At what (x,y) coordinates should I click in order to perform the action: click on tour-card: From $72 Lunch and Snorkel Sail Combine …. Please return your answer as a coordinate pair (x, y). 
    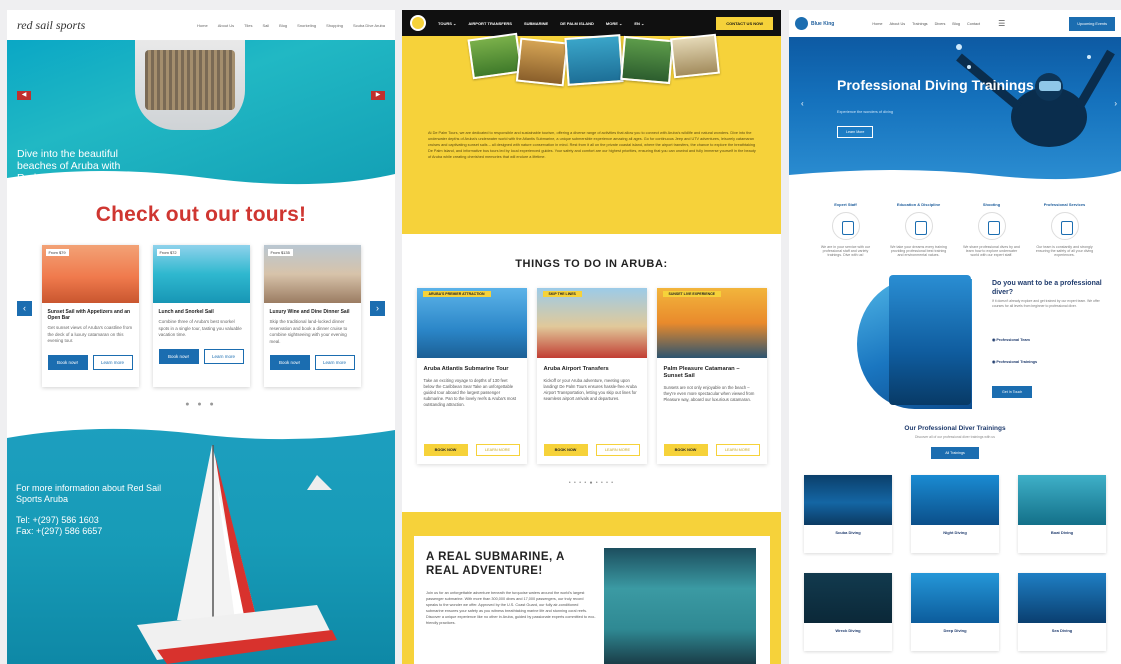
    Looking at the image, I should click on (201, 316).